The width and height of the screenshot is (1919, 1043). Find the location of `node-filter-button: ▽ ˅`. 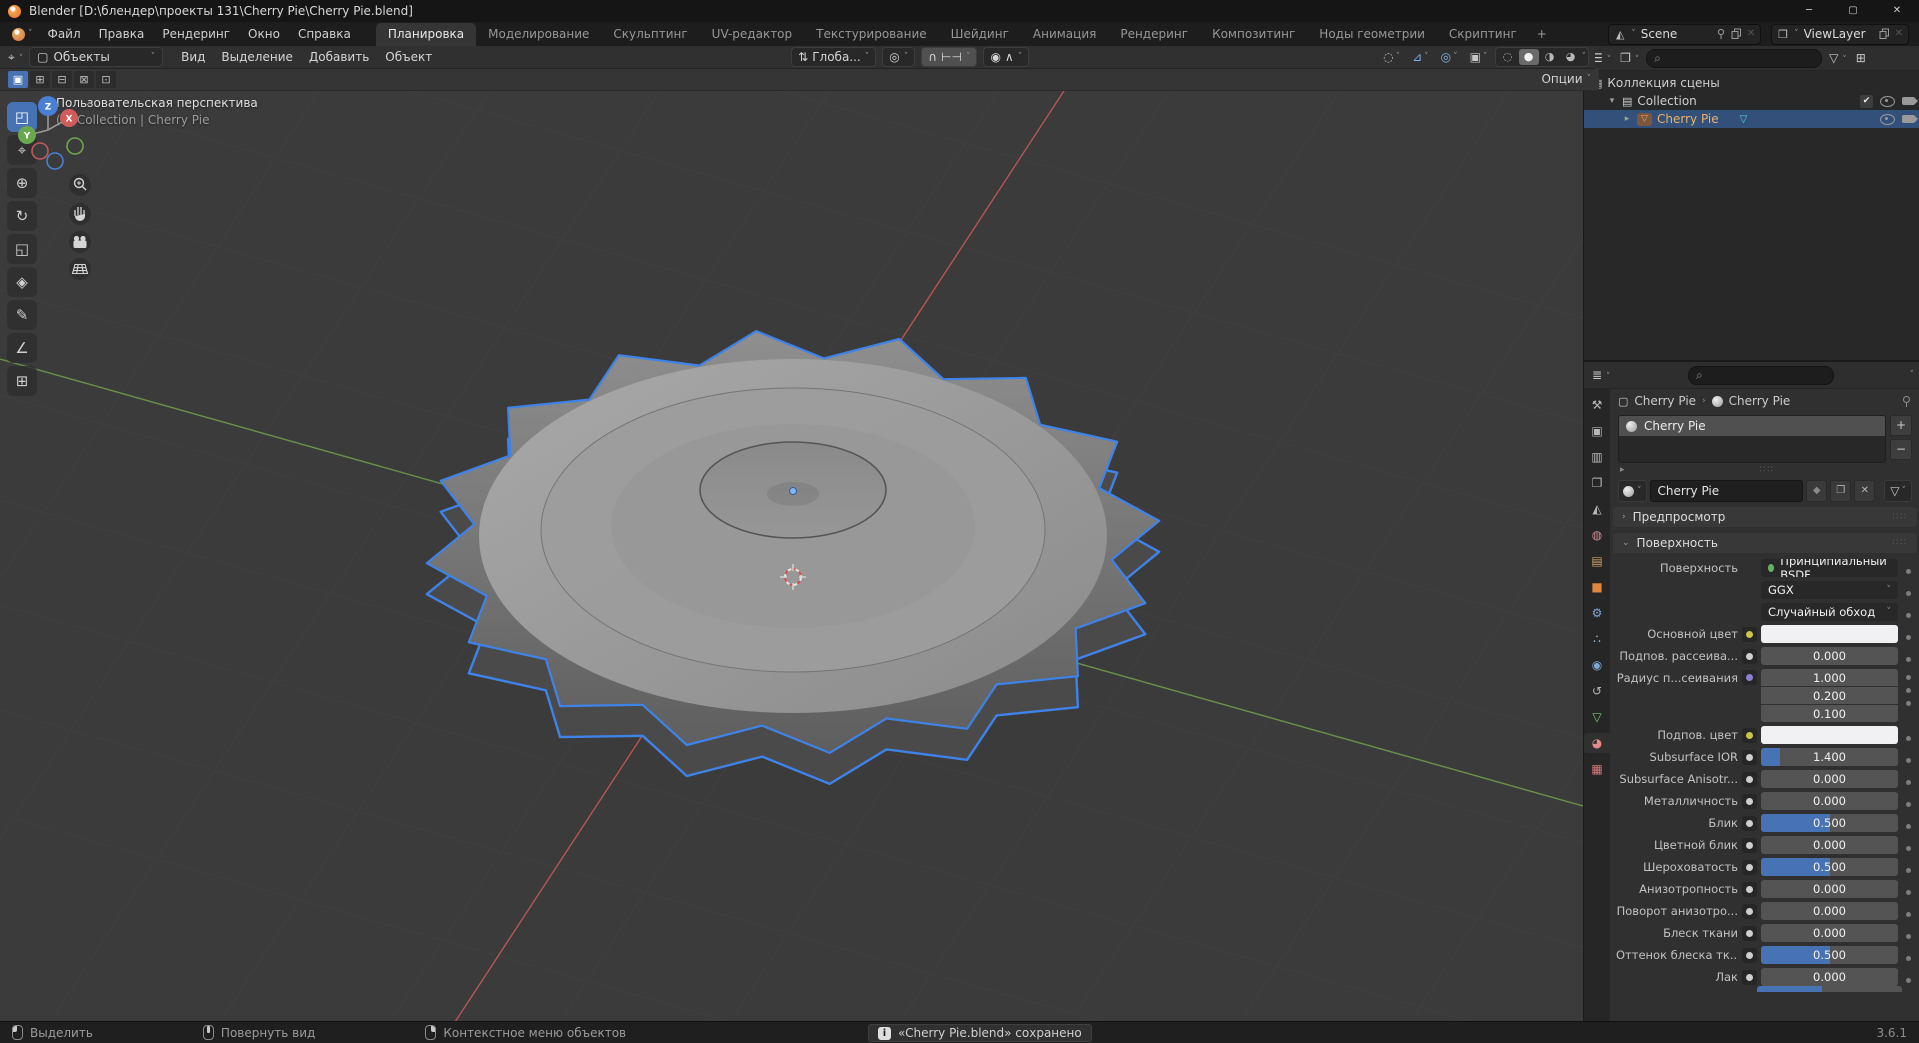

node-filter-button: ▽ ˅ is located at coordinates (1898, 491).